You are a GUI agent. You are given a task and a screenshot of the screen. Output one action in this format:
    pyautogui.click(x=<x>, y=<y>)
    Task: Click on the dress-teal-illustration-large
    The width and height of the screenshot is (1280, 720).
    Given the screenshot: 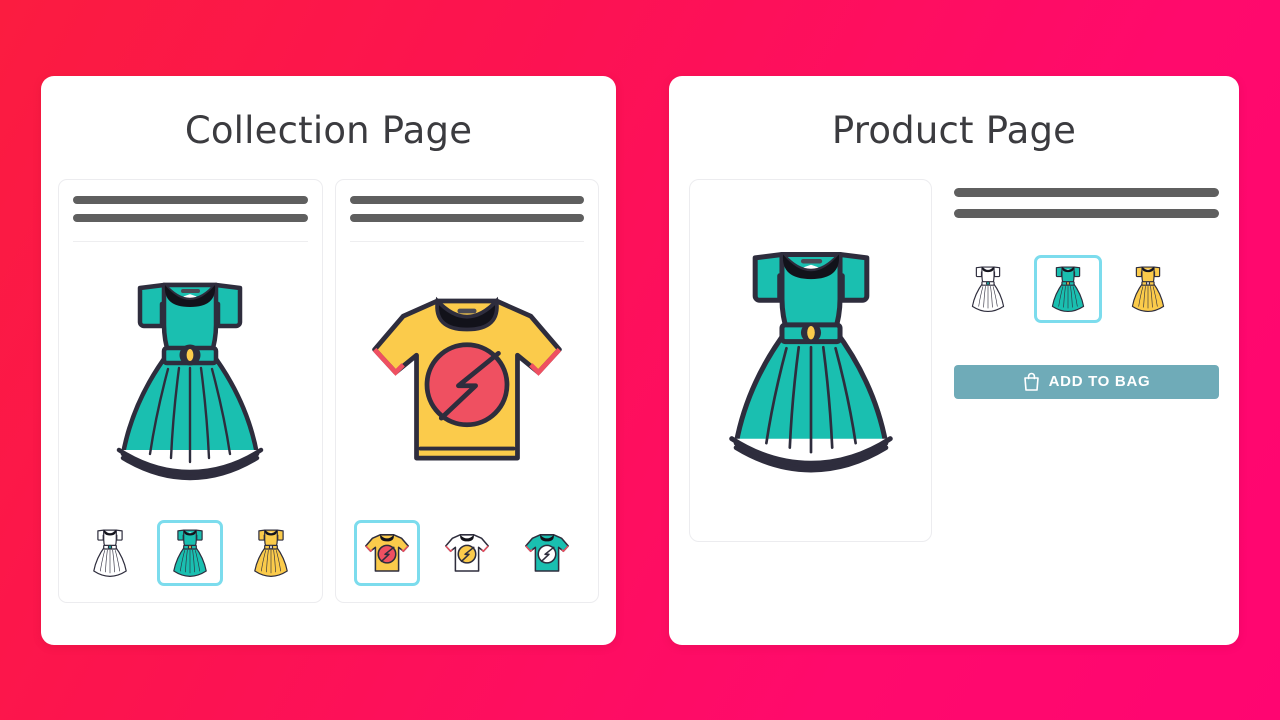 What is the action you would take?
    pyautogui.click(x=810, y=362)
    